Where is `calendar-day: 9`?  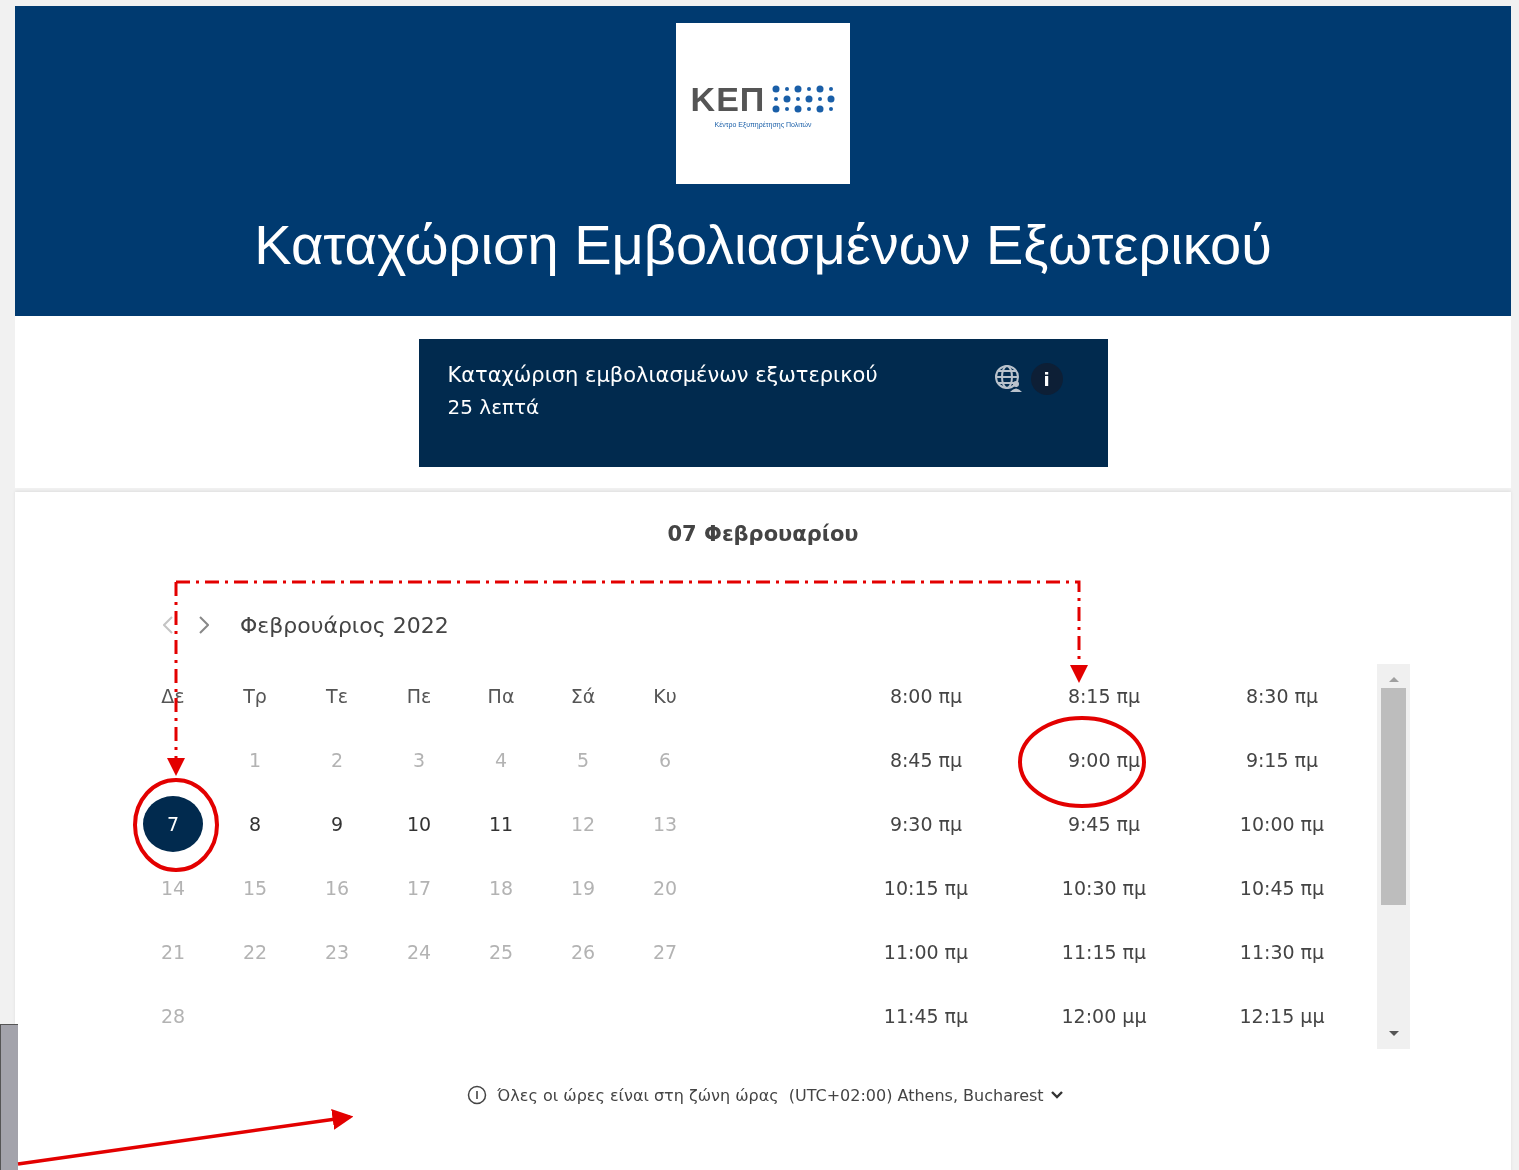
calendar-day: 9 is located at coordinates (337, 824).